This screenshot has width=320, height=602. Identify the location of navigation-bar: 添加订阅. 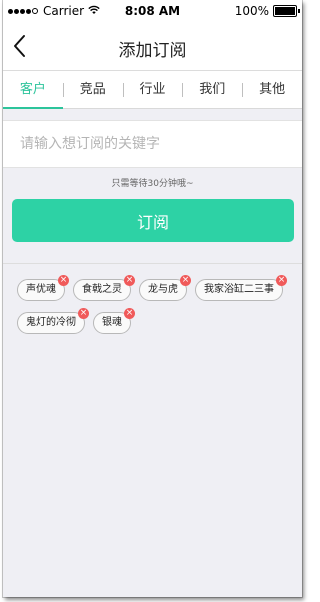
(152, 46).